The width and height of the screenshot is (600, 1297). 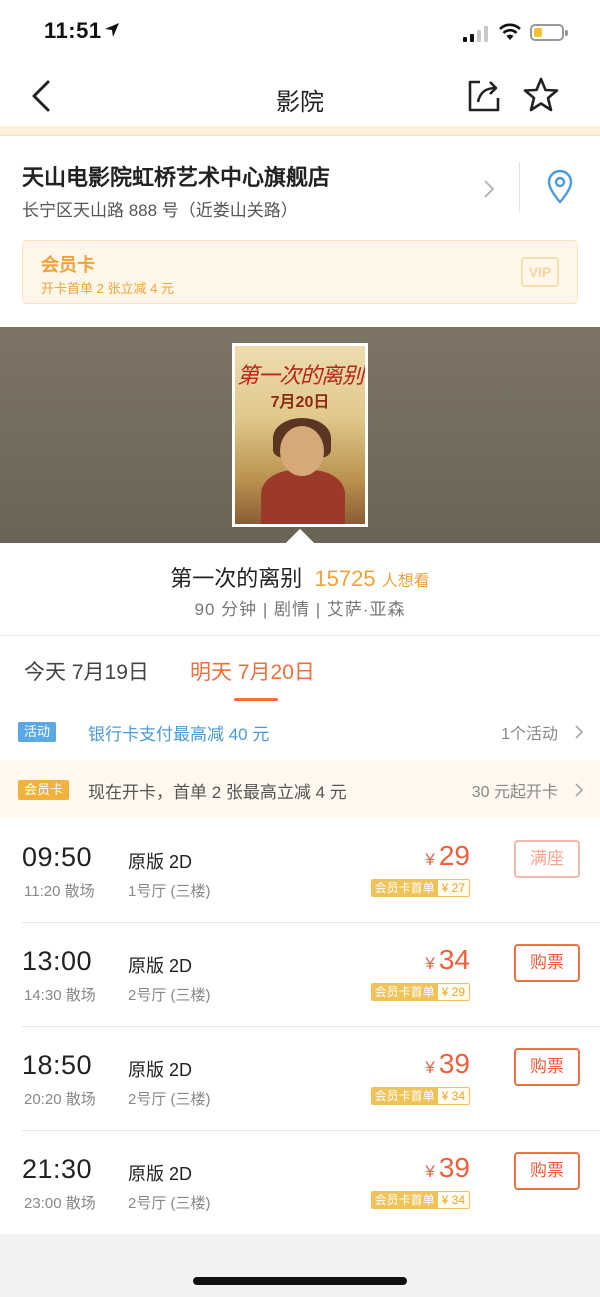 I want to click on member-tag: 会员卡, so click(x=44, y=790).